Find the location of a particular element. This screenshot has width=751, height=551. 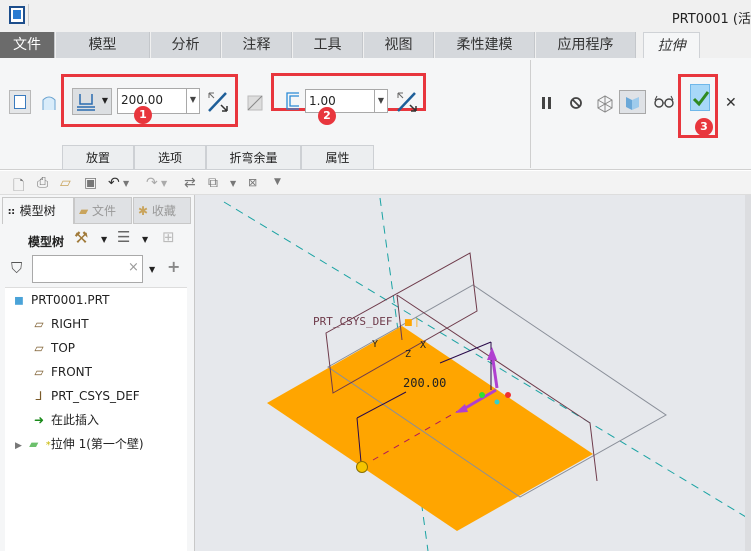

depth-dimension-label: 200.00 is located at coordinates (424, 383).